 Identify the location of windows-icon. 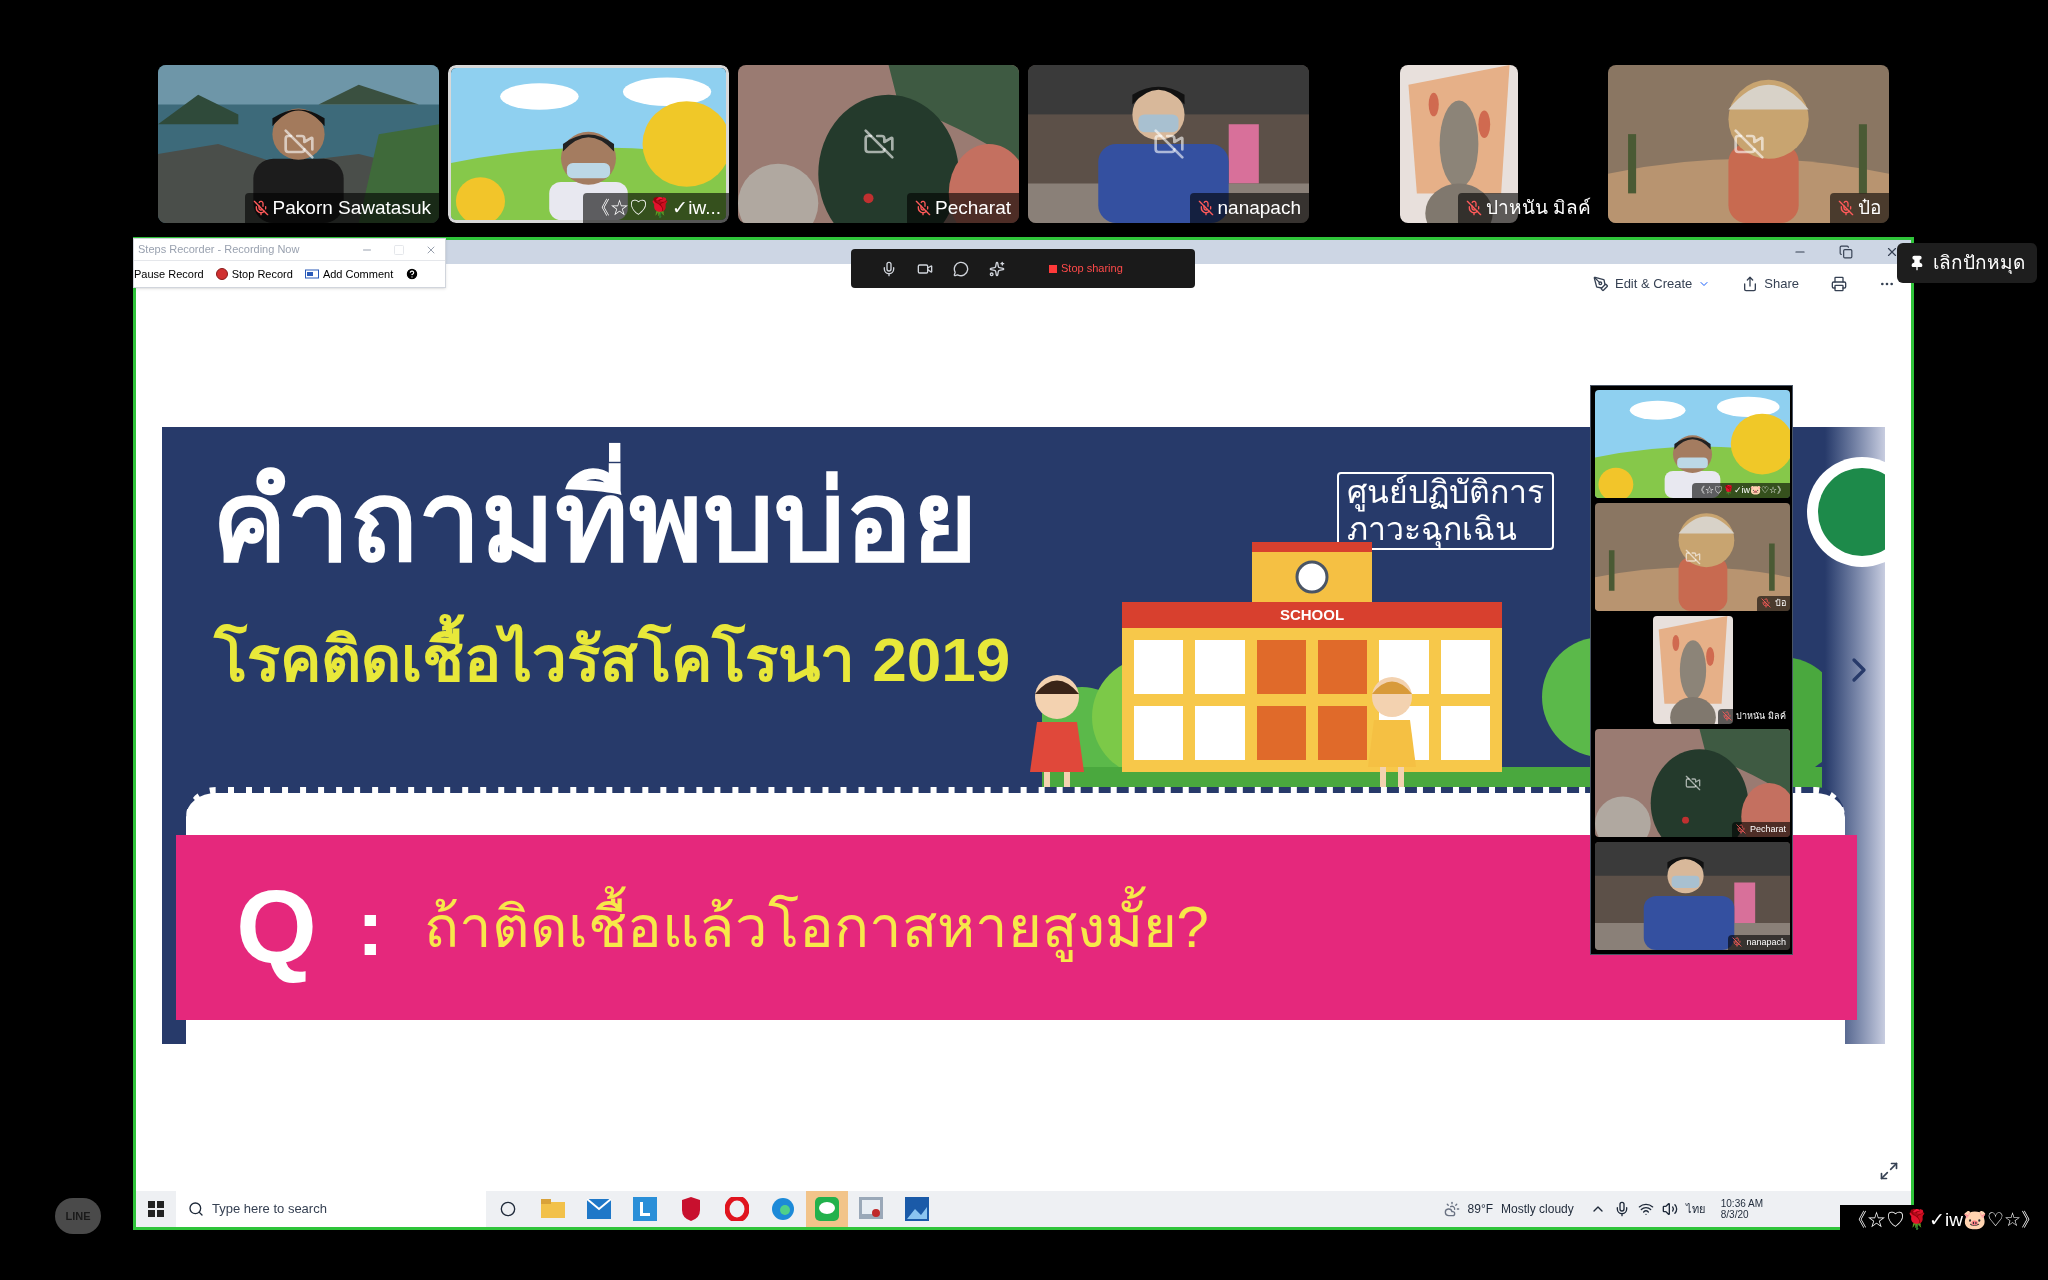
(156, 1209).